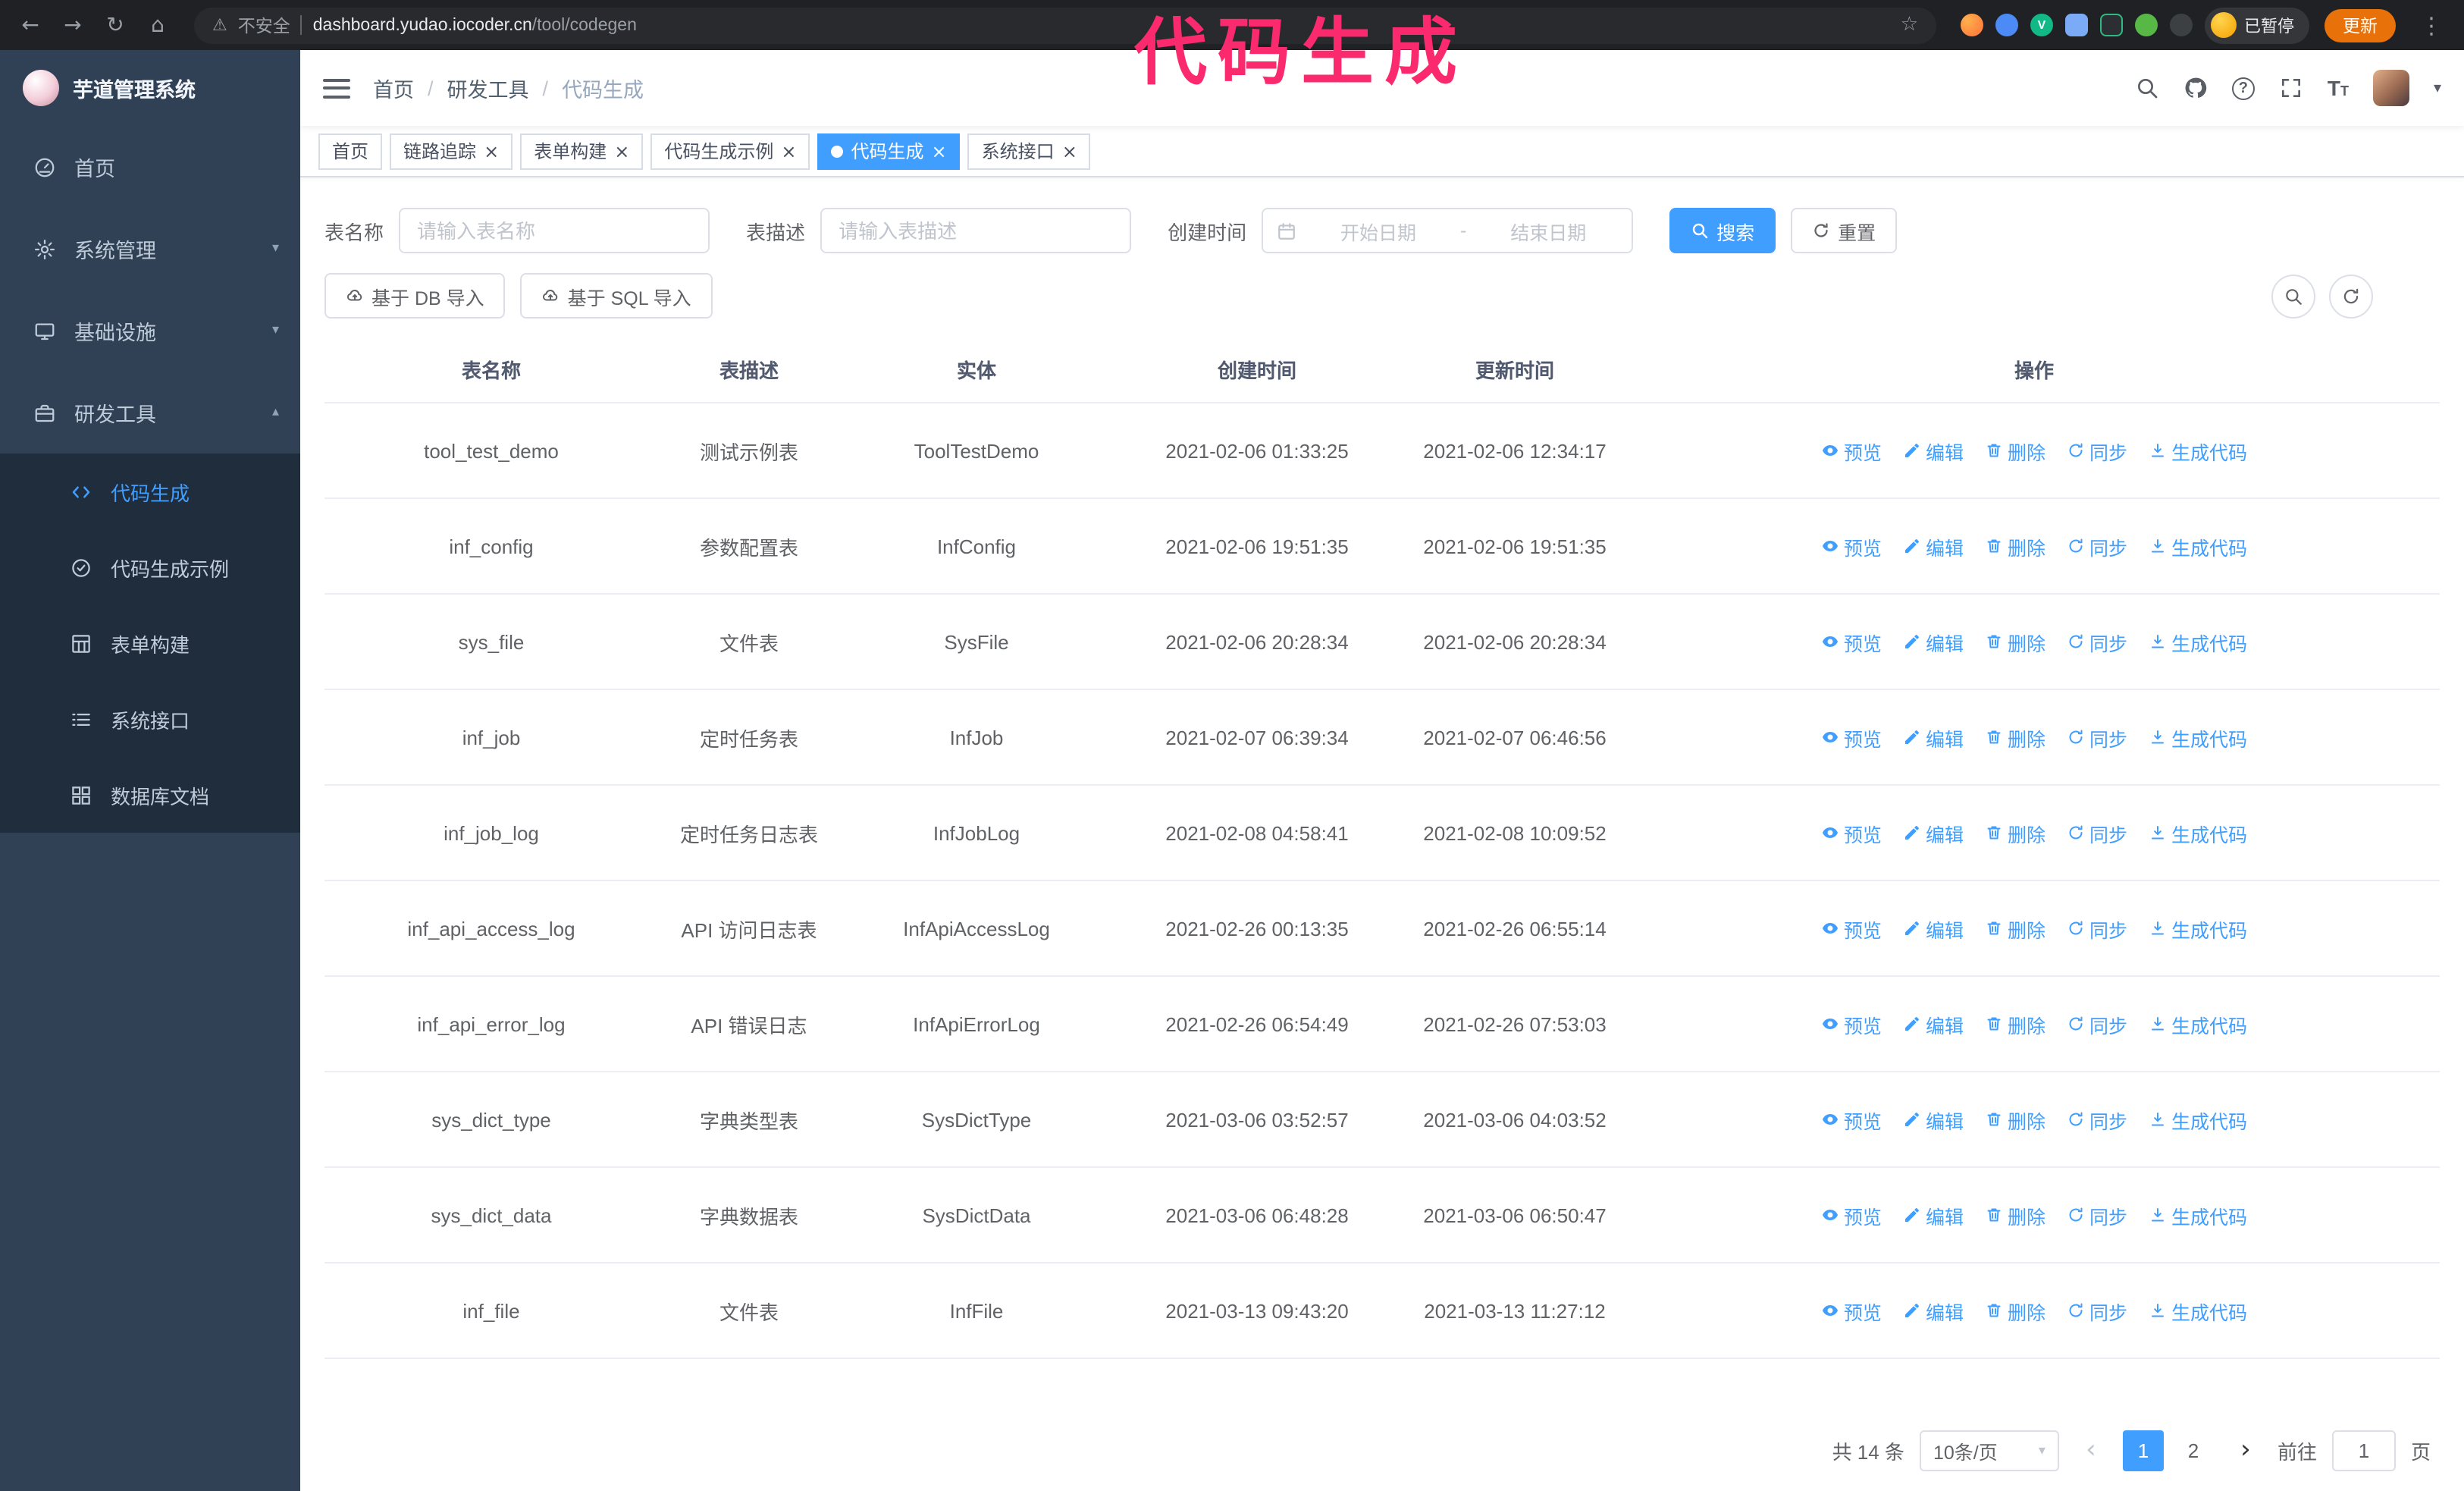  Describe the element at coordinates (2291, 88) in the screenshot. I see `fullscreen-icon` at that location.